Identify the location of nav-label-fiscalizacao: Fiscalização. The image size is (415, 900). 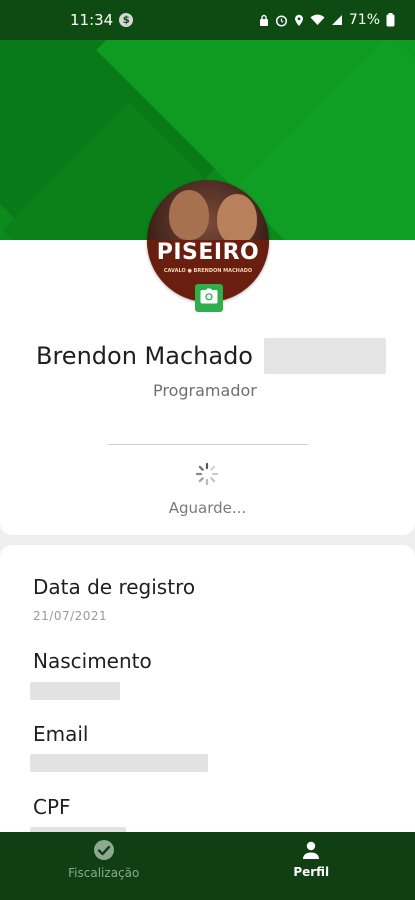
(104, 872).